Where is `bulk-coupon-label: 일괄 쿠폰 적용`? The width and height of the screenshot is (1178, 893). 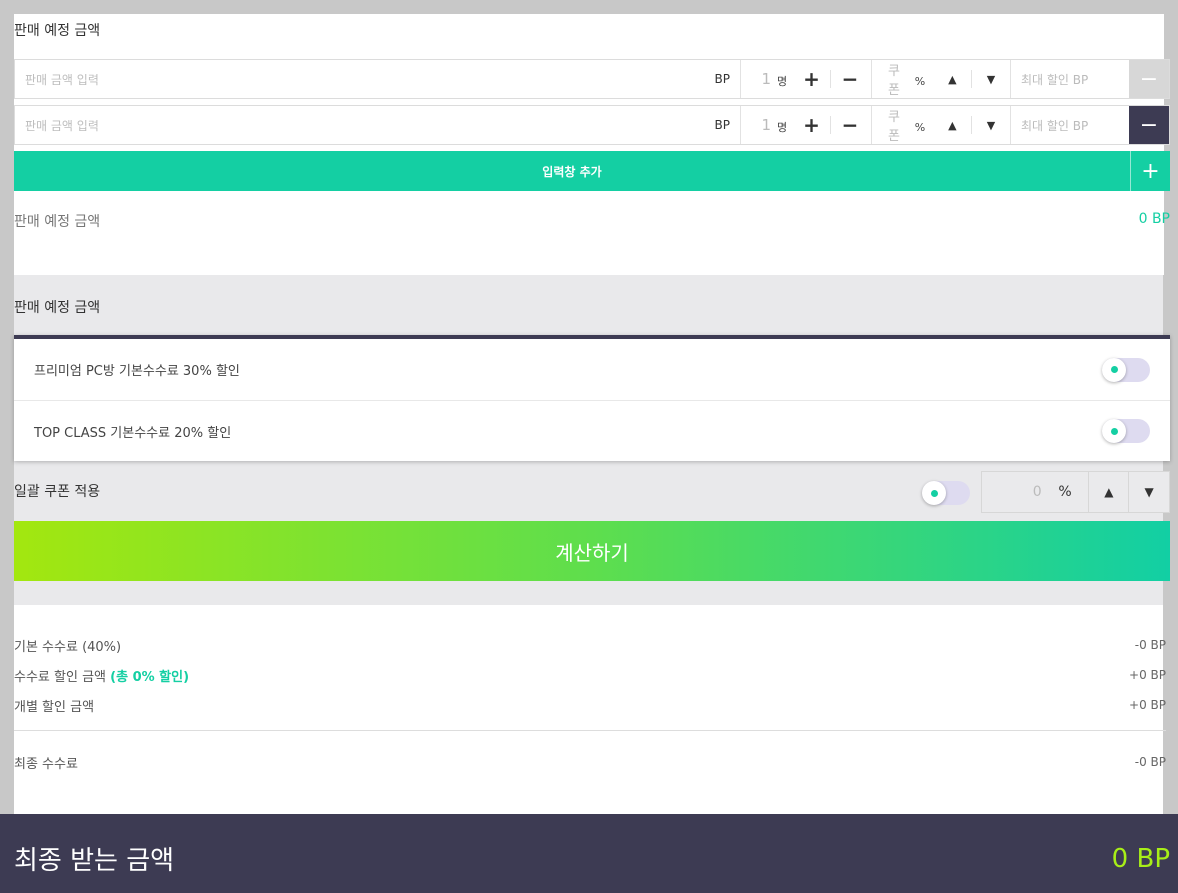 bulk-coupon-label: 일괄 쿠폰 적용 is located at coordinates (57, 492).